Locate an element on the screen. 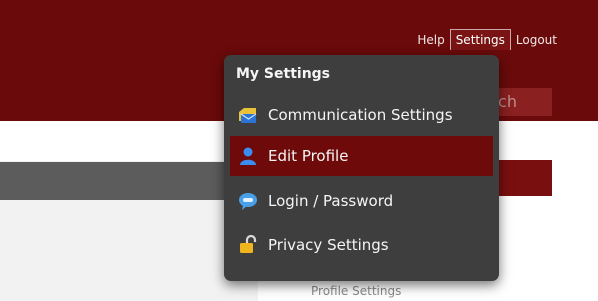 The height and width of the screenshot is (301, 598). menu-item-privacy-settings: Privacy Settings is located at coordinates (361, 245).